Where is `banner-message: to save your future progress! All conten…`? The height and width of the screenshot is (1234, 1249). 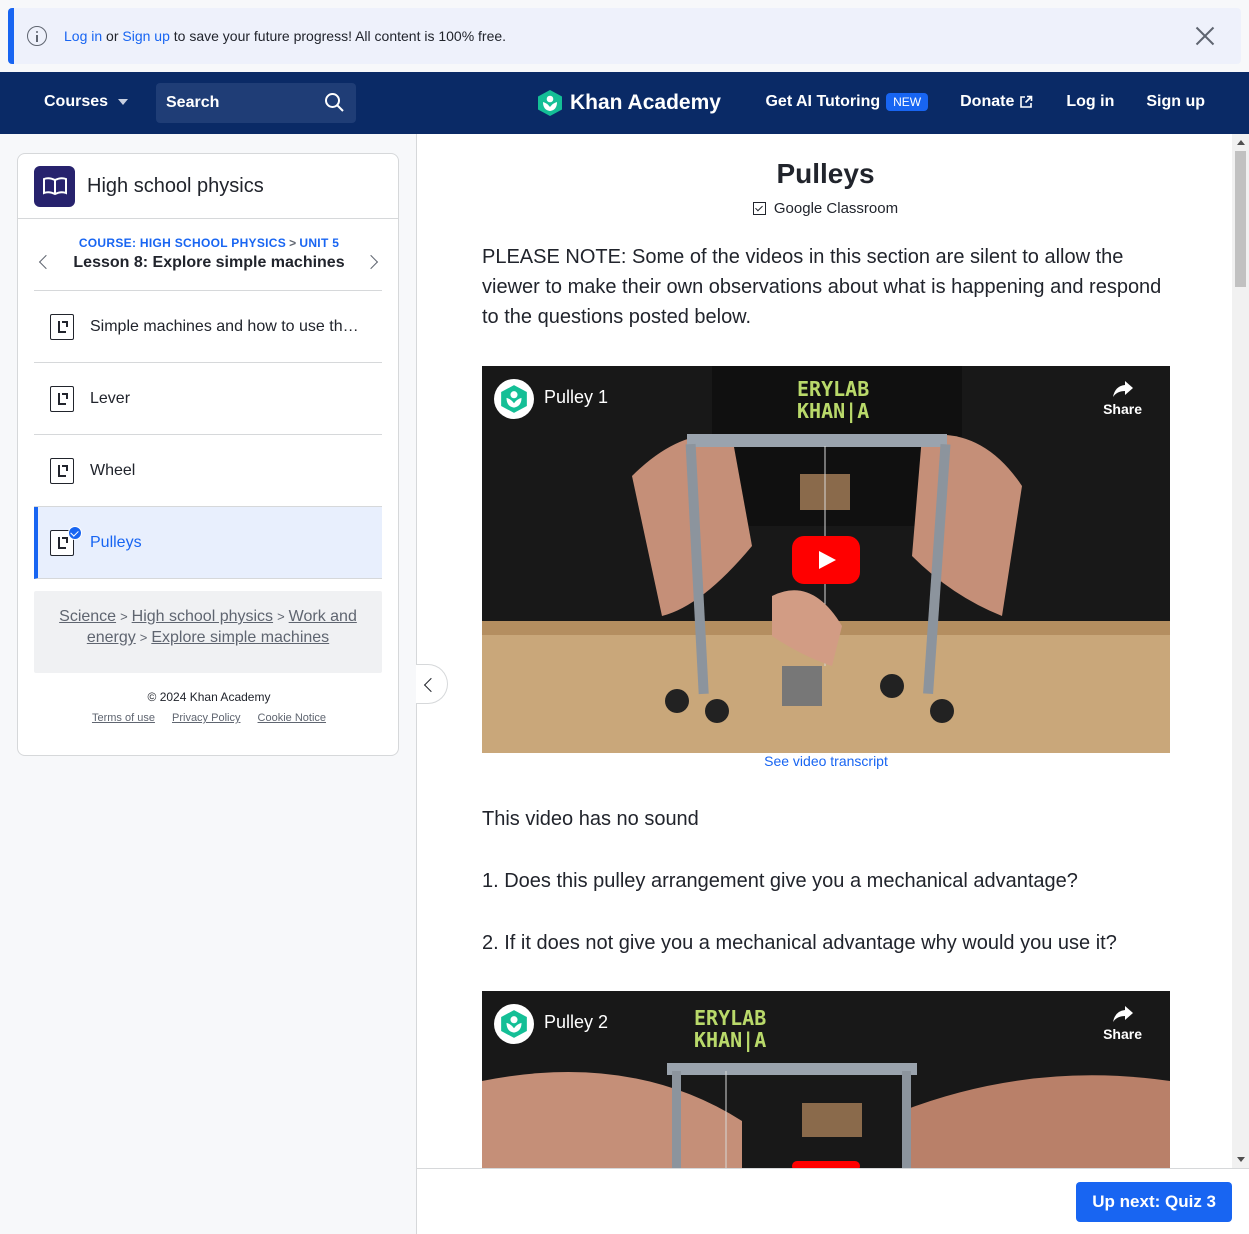 banner-message: to save your future progress! All conten… is located at coordinates (340, 36).